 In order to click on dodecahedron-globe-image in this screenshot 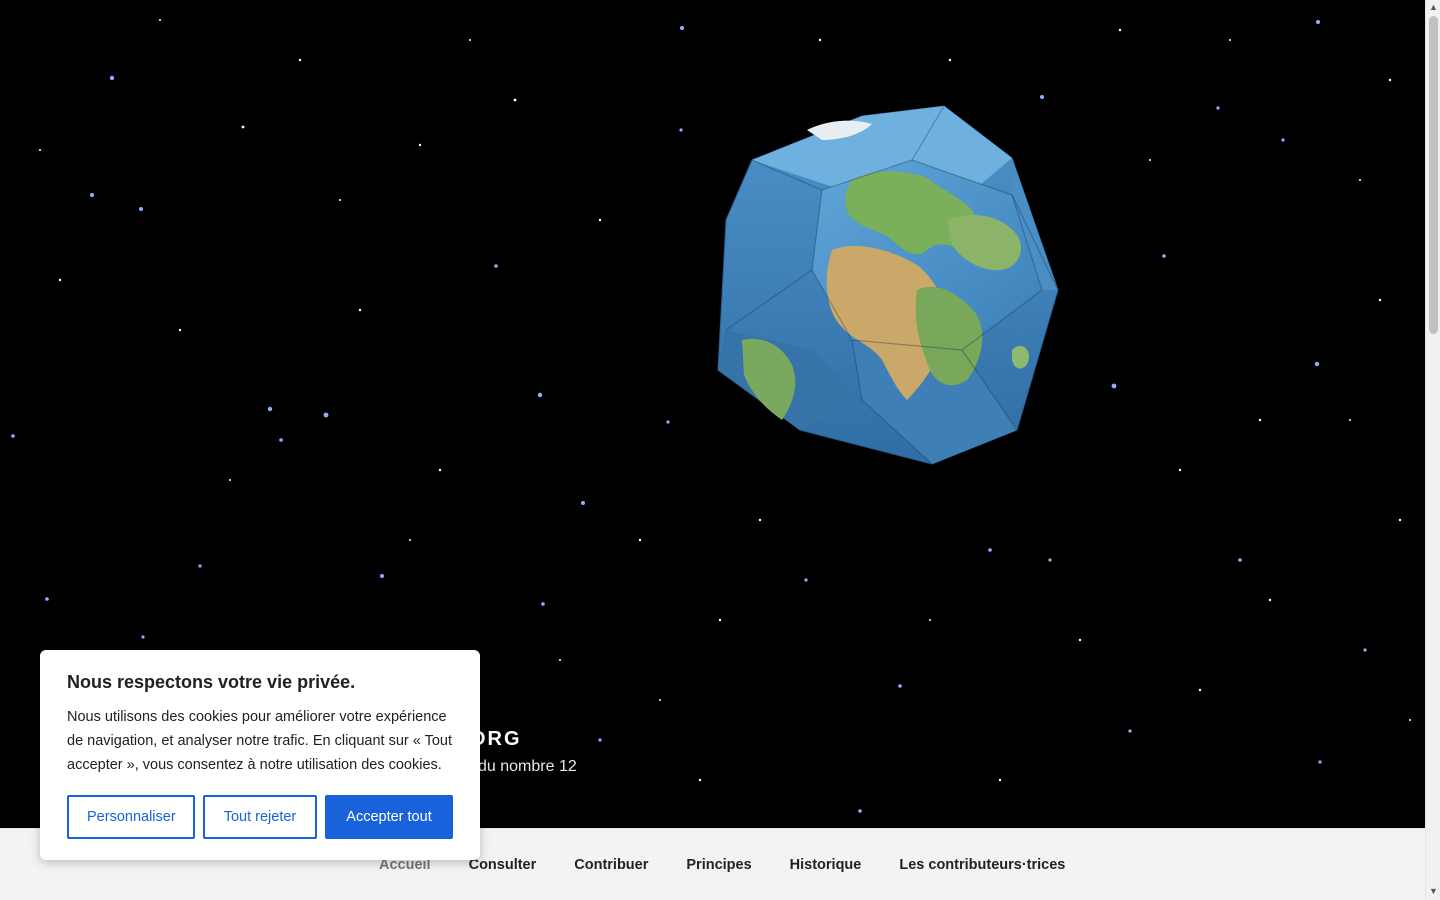, I will do `click(888, 285)`.